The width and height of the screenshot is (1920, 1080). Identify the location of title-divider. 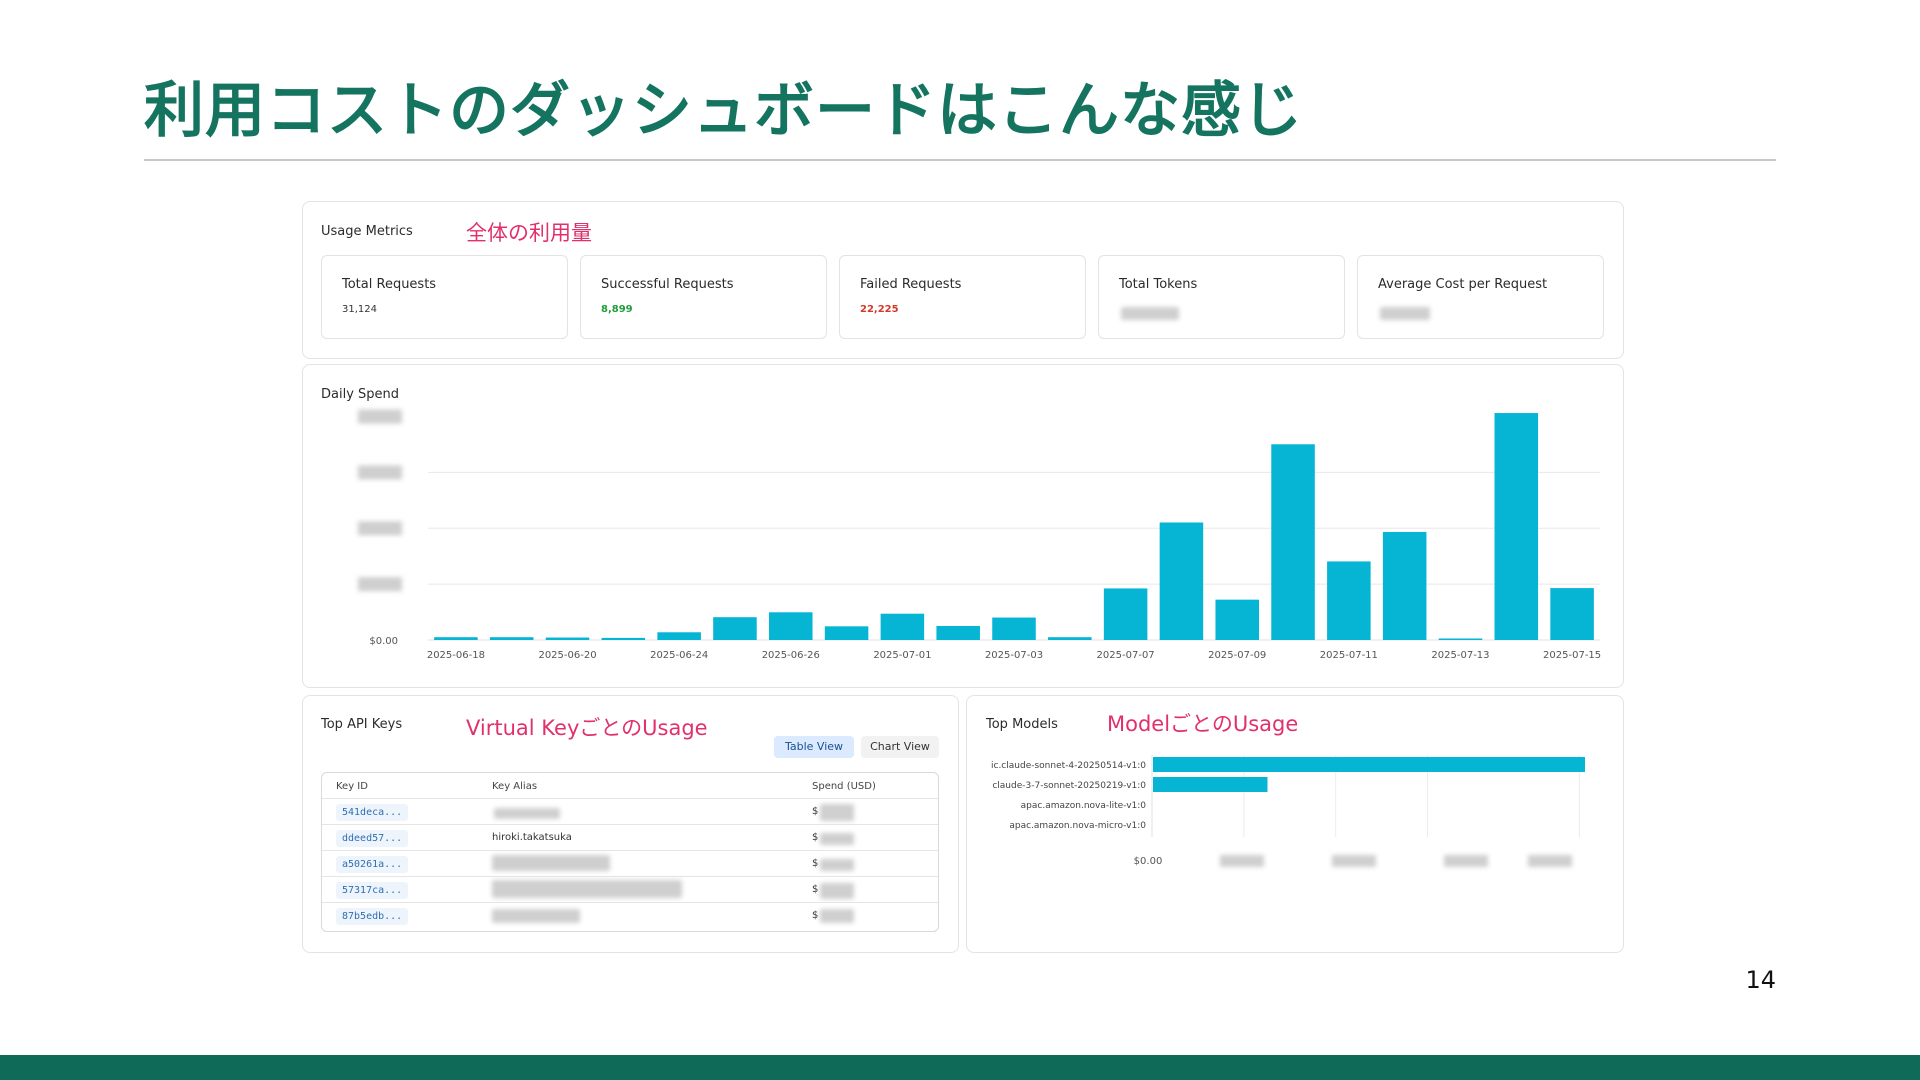
(960, 160).